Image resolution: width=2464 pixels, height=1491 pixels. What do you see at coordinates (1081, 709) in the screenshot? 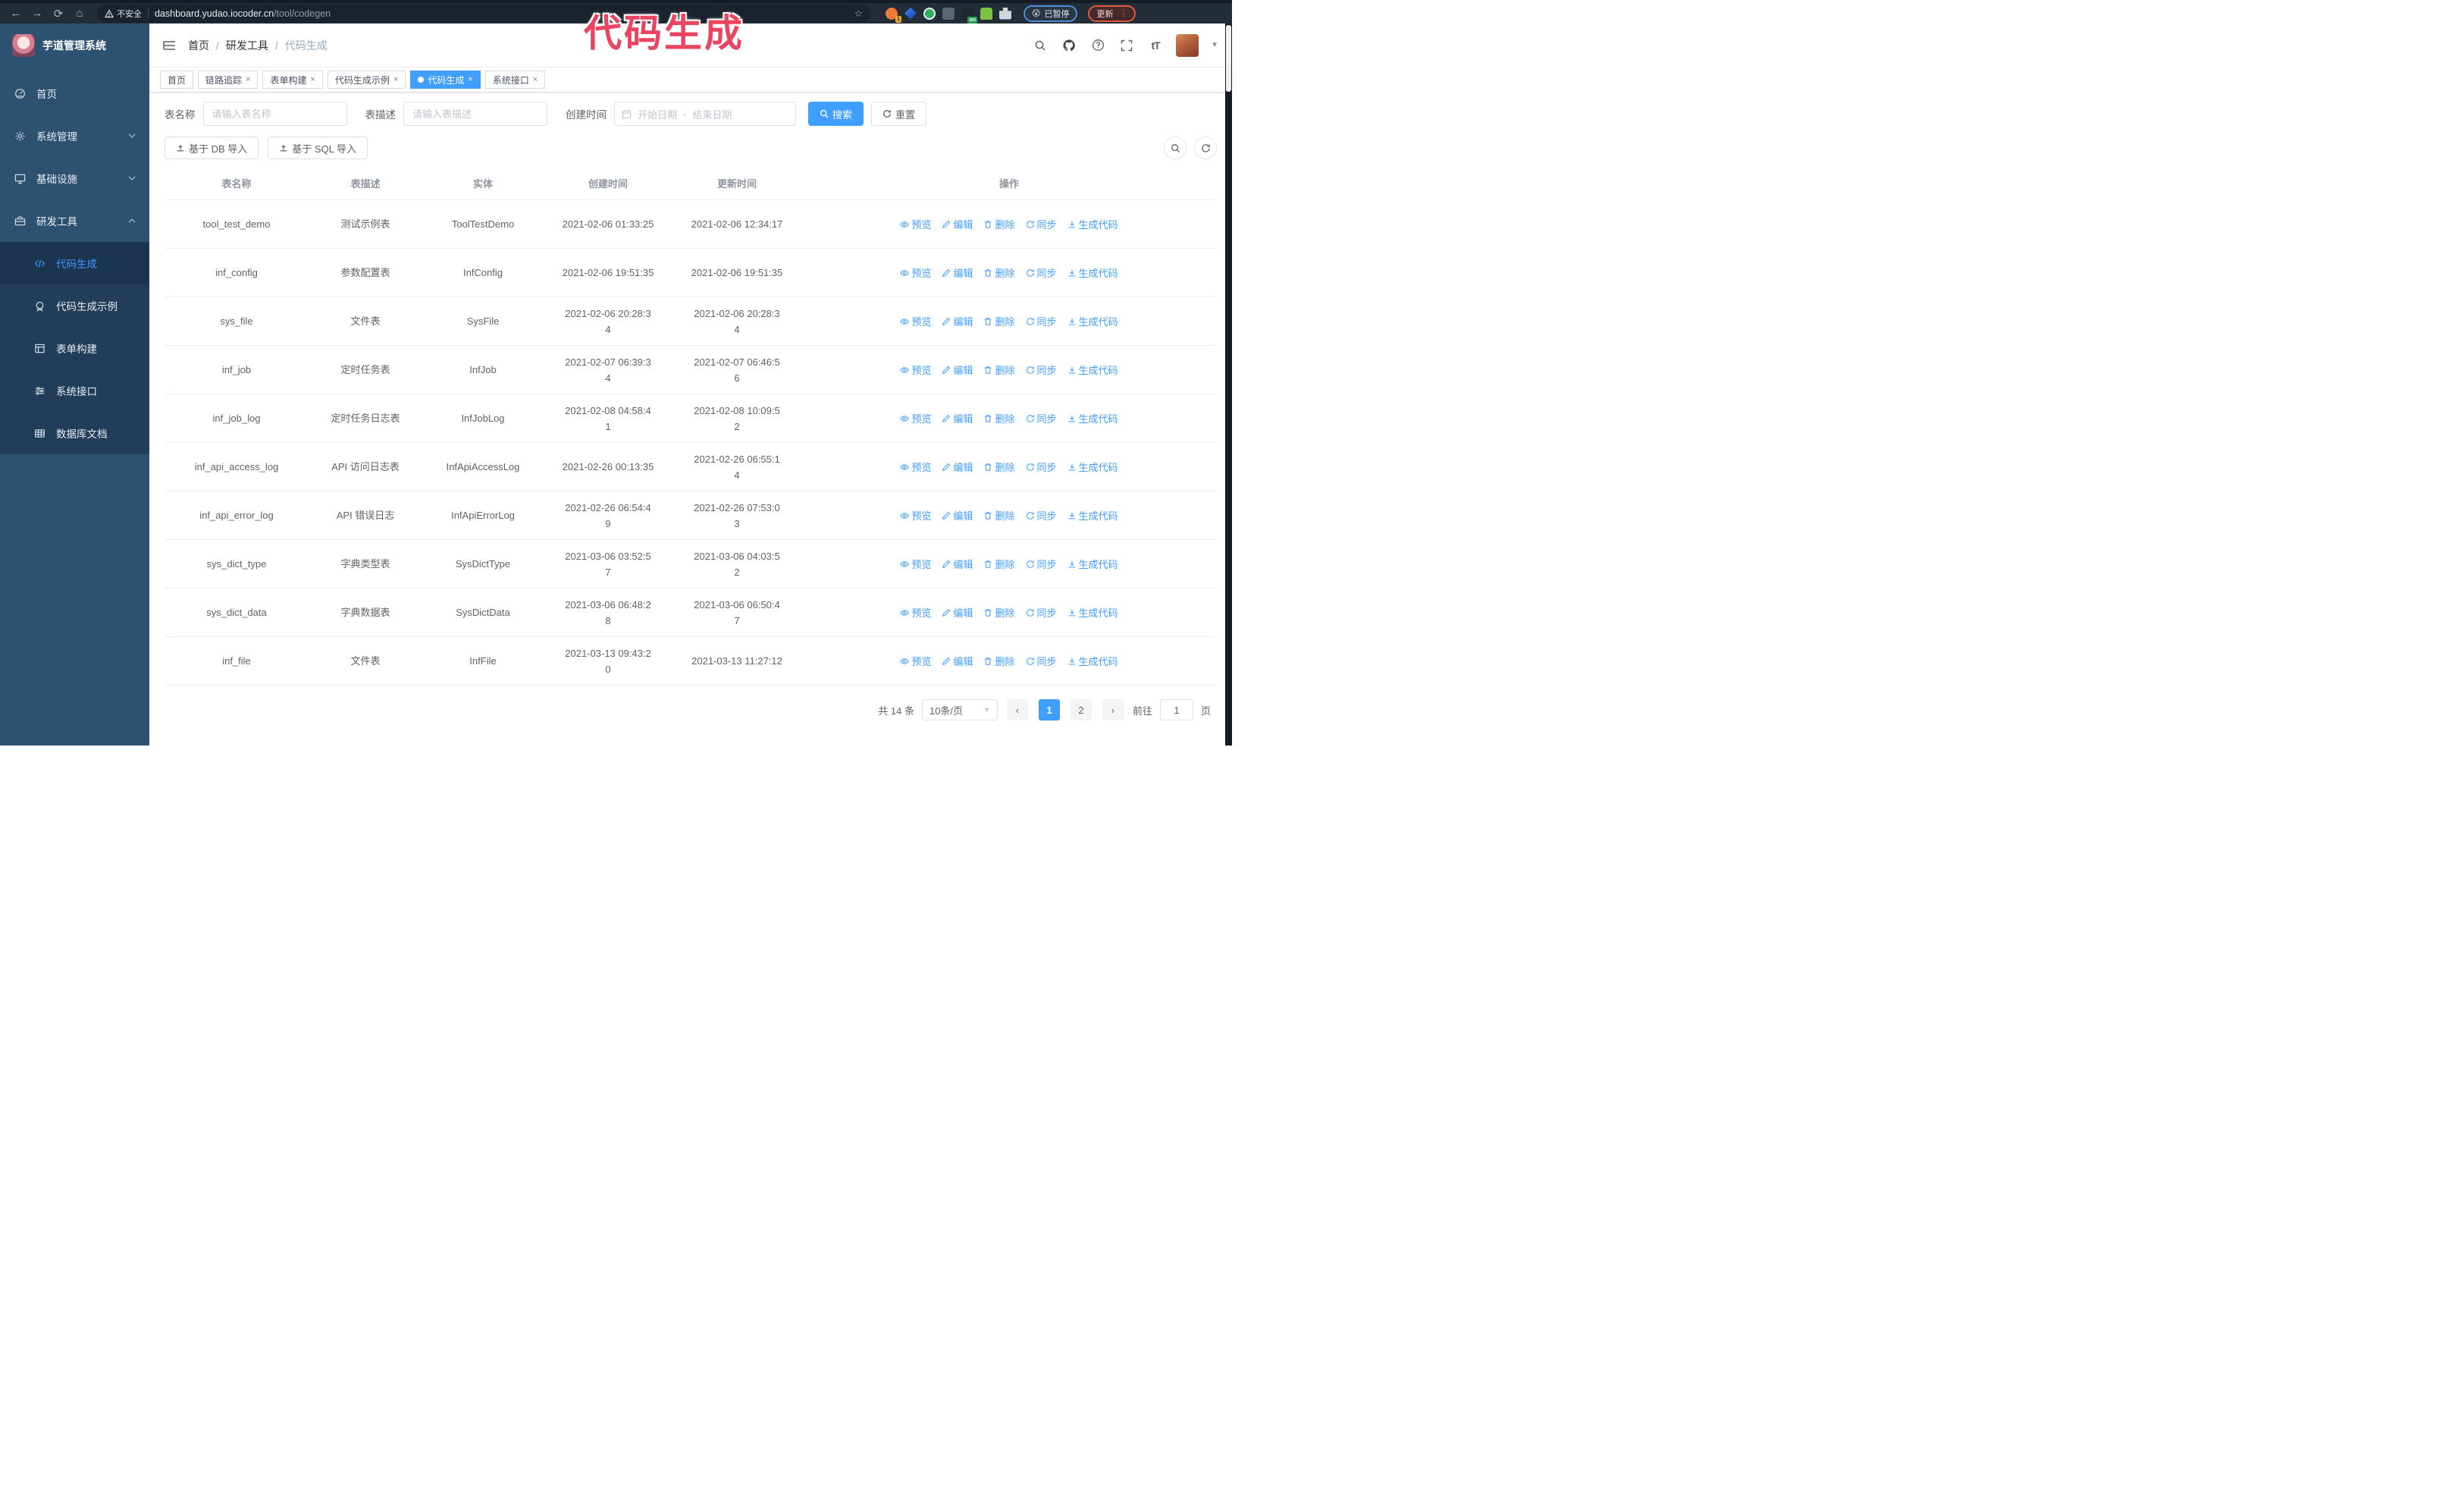
I see `page-button-2: 2` at bounding box center [1081, 709].